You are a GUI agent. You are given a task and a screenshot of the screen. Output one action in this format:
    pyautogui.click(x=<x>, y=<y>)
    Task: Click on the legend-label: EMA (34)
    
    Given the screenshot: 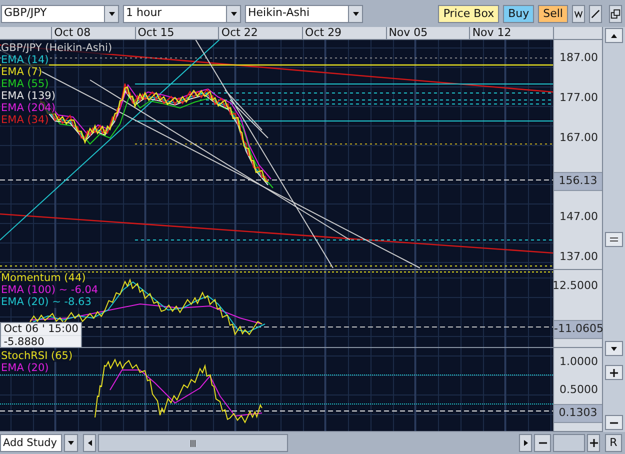 What is the action you would take?
    pyautogui.click(x=25, y=120)
    